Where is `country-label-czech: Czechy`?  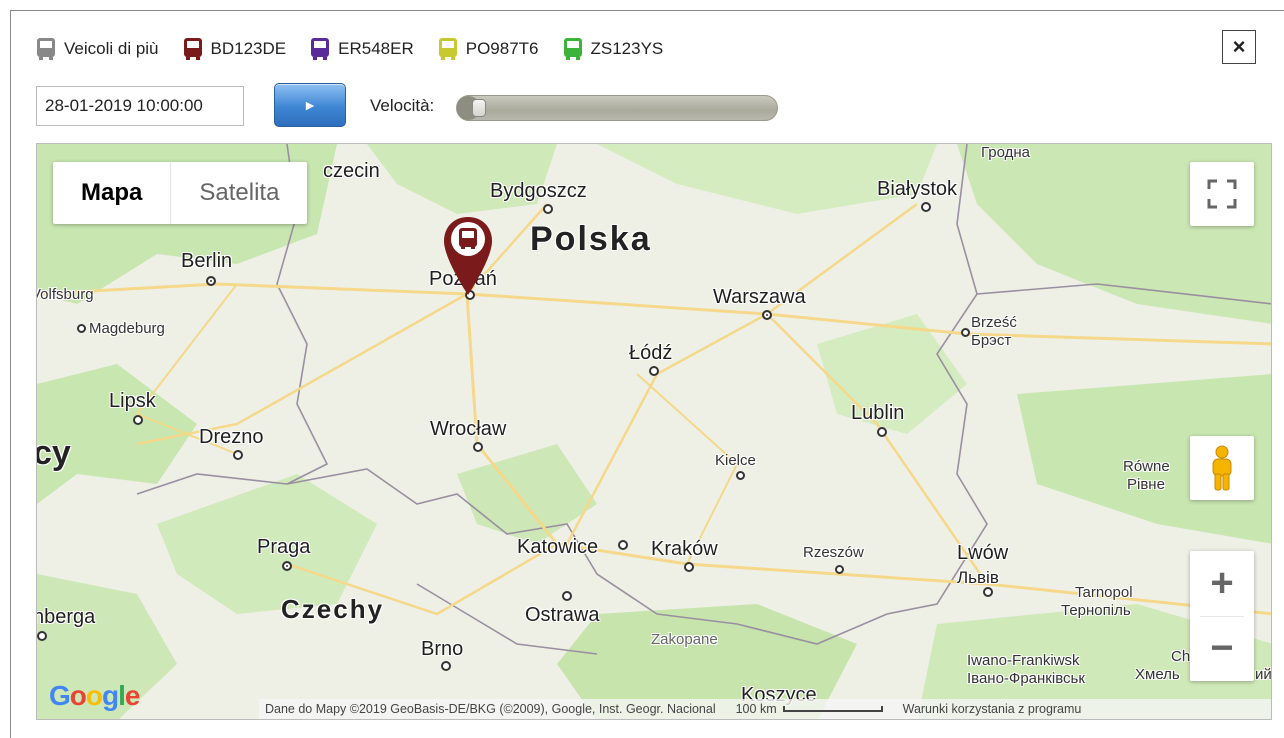 country-label-czech: Czechy is located at coordinates (333, 609).